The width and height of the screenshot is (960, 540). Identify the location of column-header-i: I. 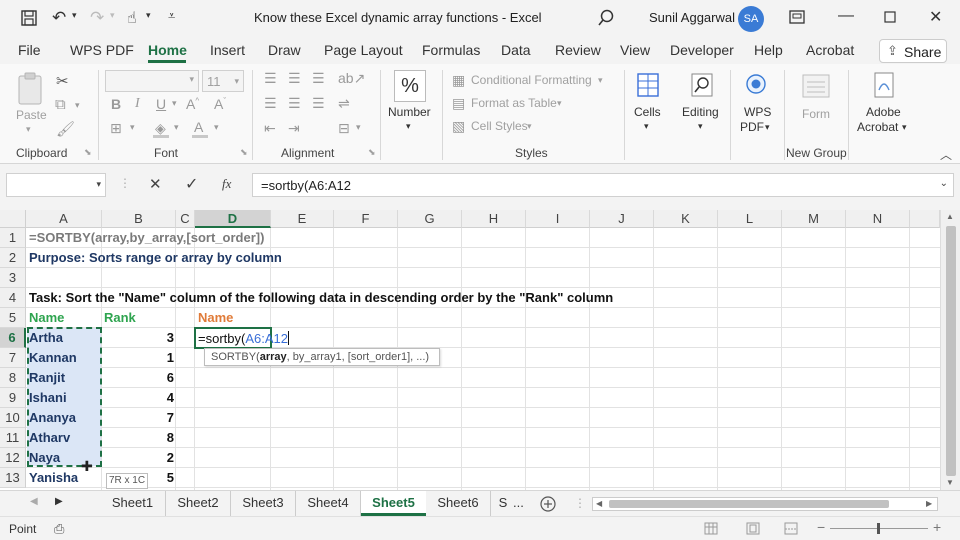
(558, 219).